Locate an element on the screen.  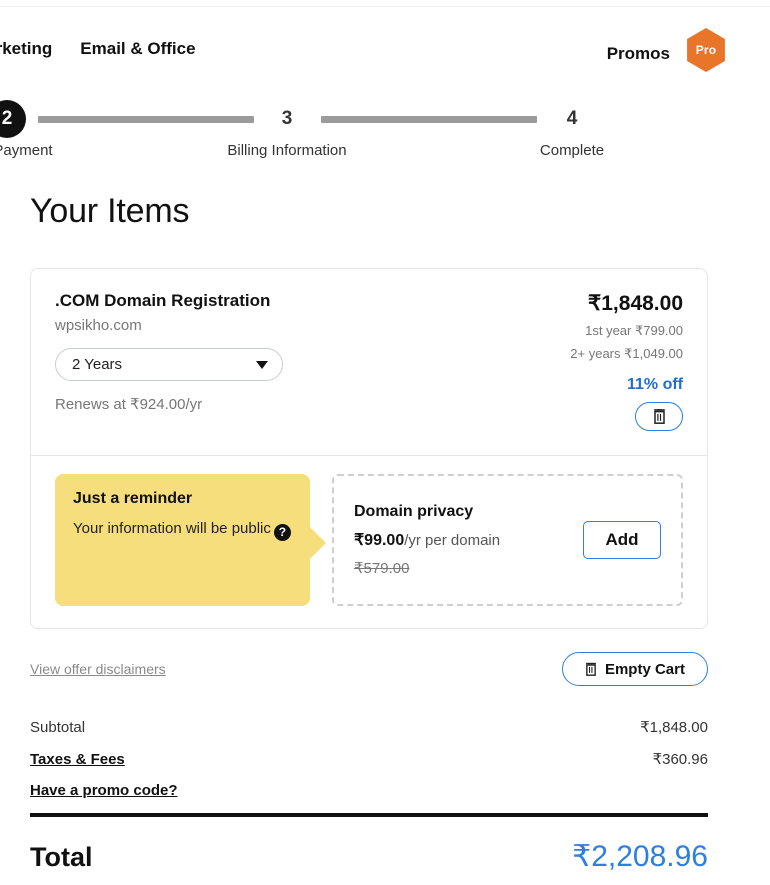
top-navigation: Marketing Email & Office Promos Pro is located at coordinates (385, 50).